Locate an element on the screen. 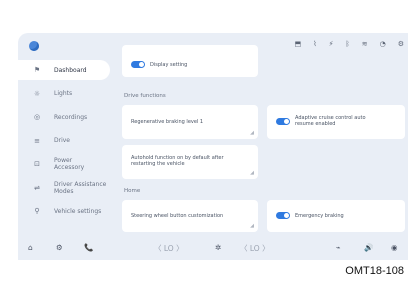 The width and height of the screenshot is (408, 284). sun-icon: ☼ is located at coordinates (37, 93).